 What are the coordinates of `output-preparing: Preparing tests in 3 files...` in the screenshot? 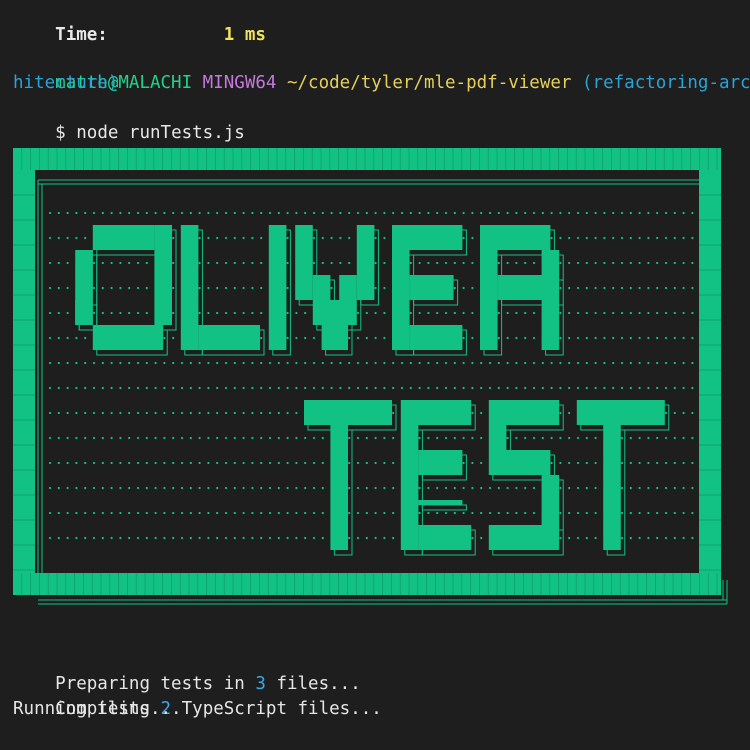 It's located at (208, 684).